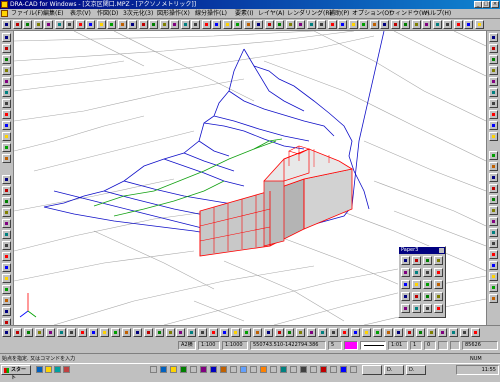 The width and height of the screenshot is (500, 382). What do you see at coordinates (309, 14) in the screenshot?
I see `menu-rendering: レンダリング(R)` at bounding box center [309, 14].